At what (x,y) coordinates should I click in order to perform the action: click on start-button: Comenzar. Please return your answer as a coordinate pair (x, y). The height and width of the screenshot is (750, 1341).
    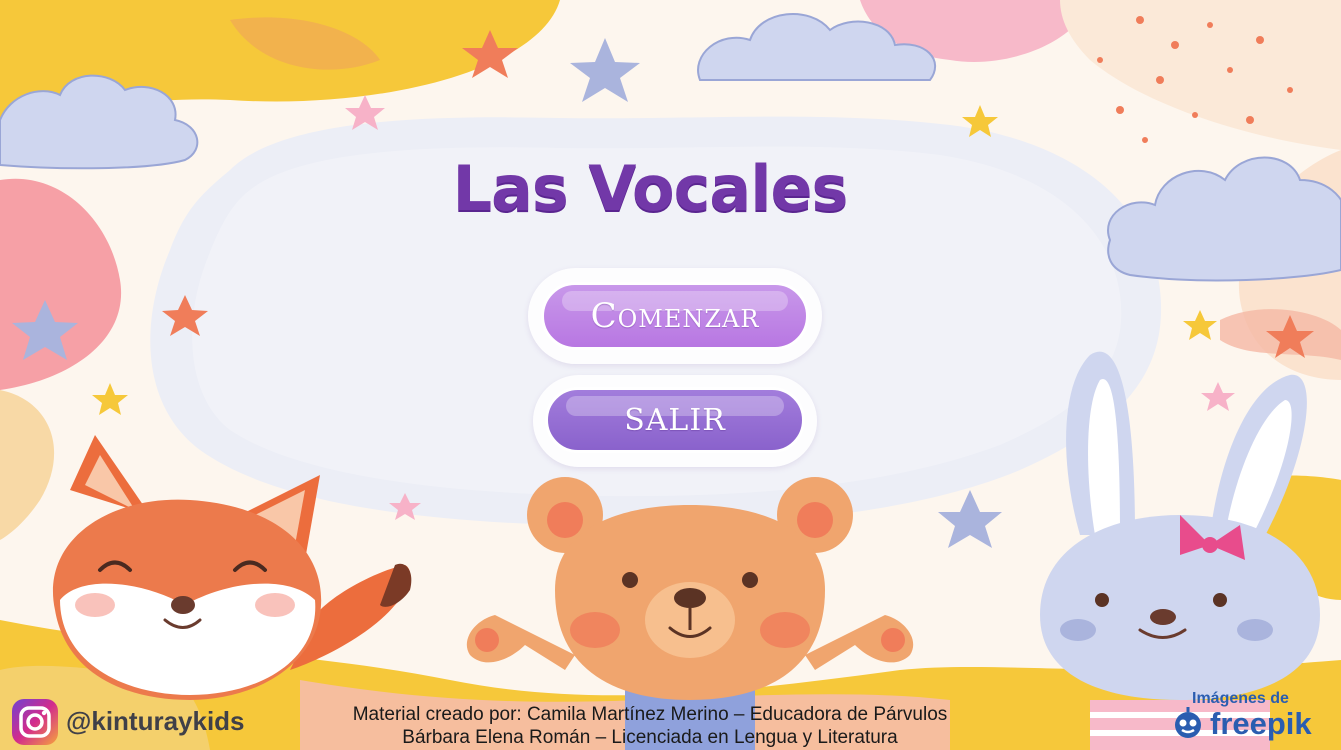
    Looking at the image, I should click on (675, 316).